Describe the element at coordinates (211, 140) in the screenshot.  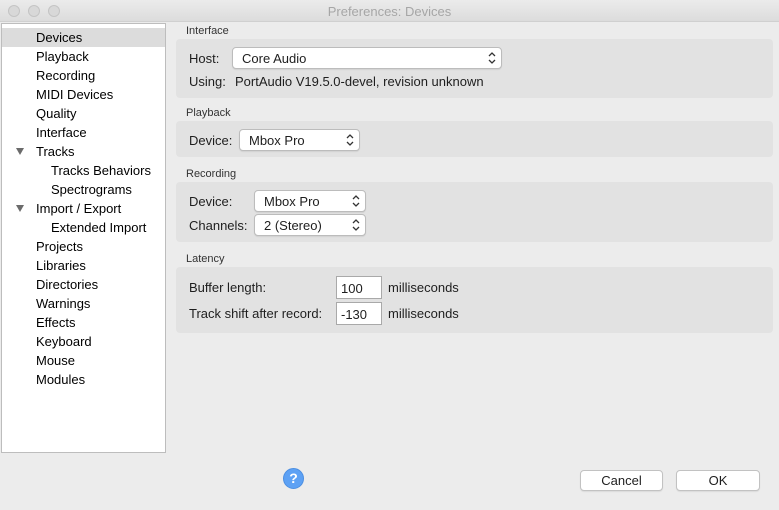
I see `playback-device-label: Device:` at that location.